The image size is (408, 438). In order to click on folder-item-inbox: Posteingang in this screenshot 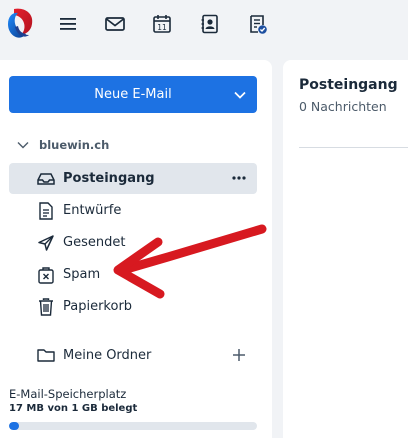, I will do `click(133, 178)`.